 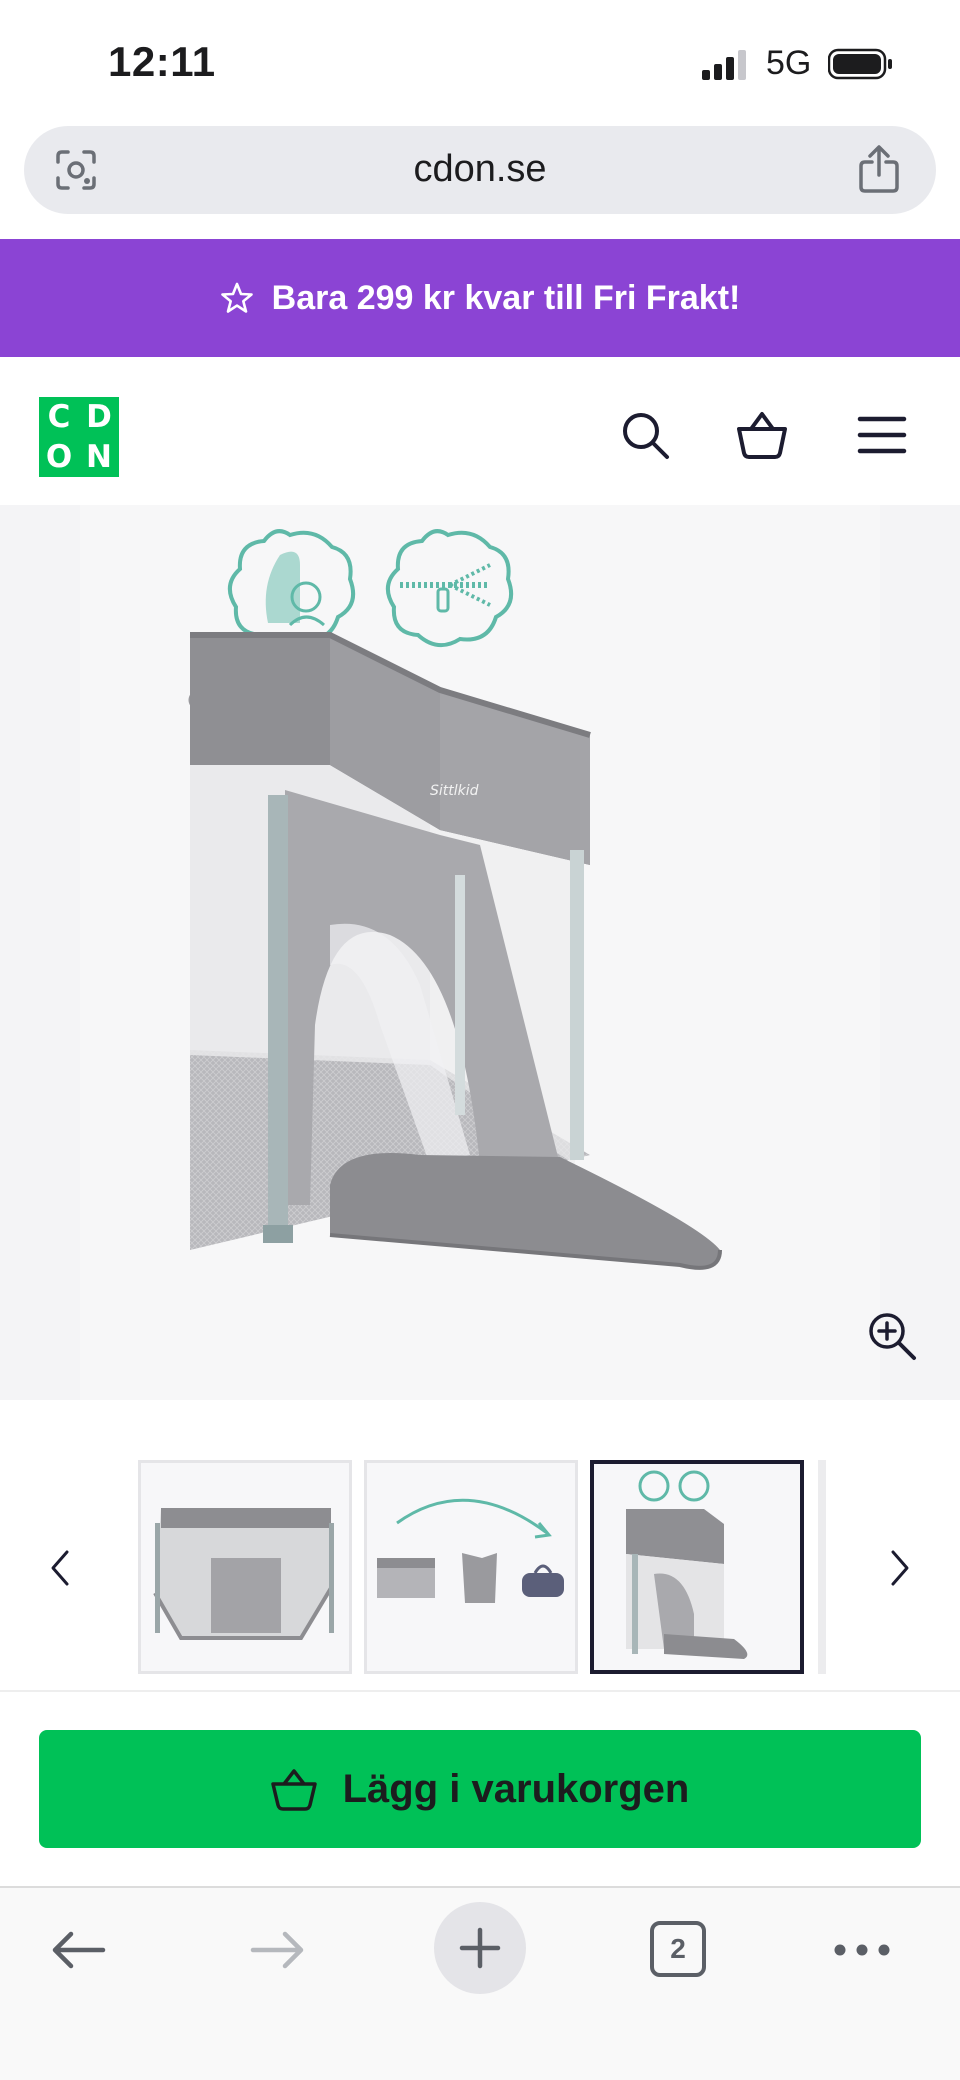 I want to click on chevron-right-icon, so click(x=900, y=1568).